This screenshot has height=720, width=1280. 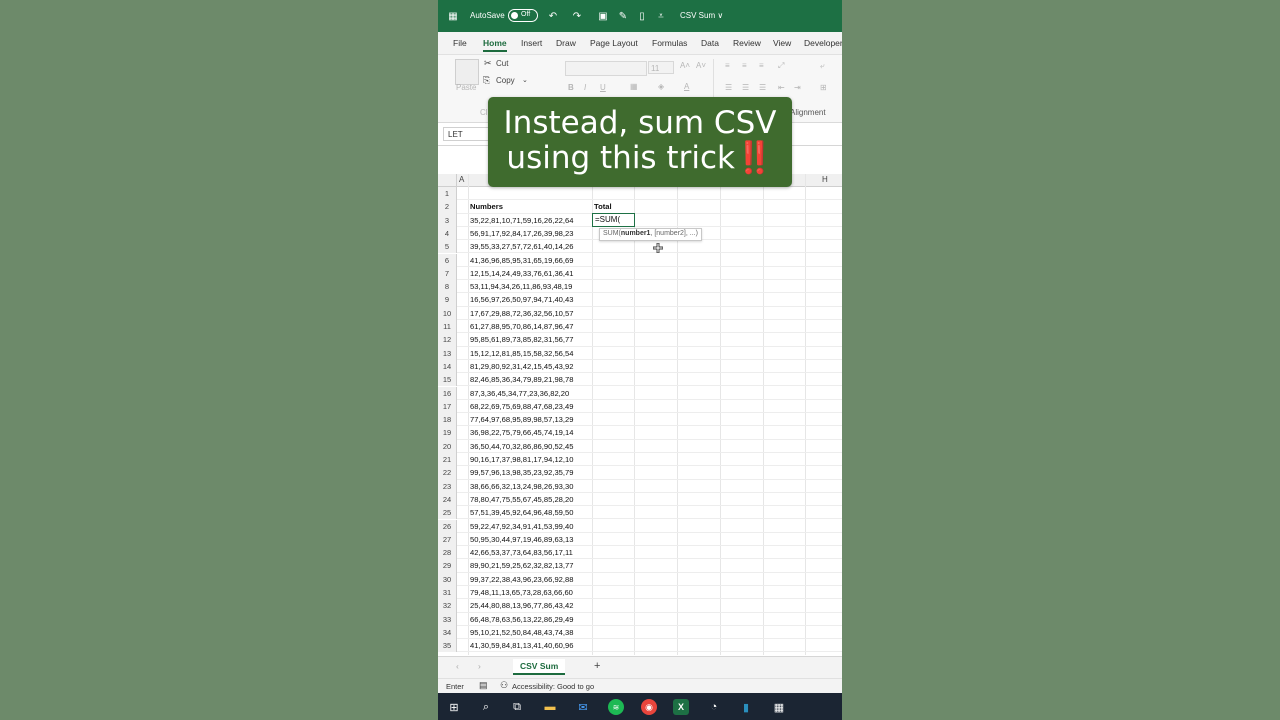 I want to click on select-all-corner, so click(x=447, y=180).